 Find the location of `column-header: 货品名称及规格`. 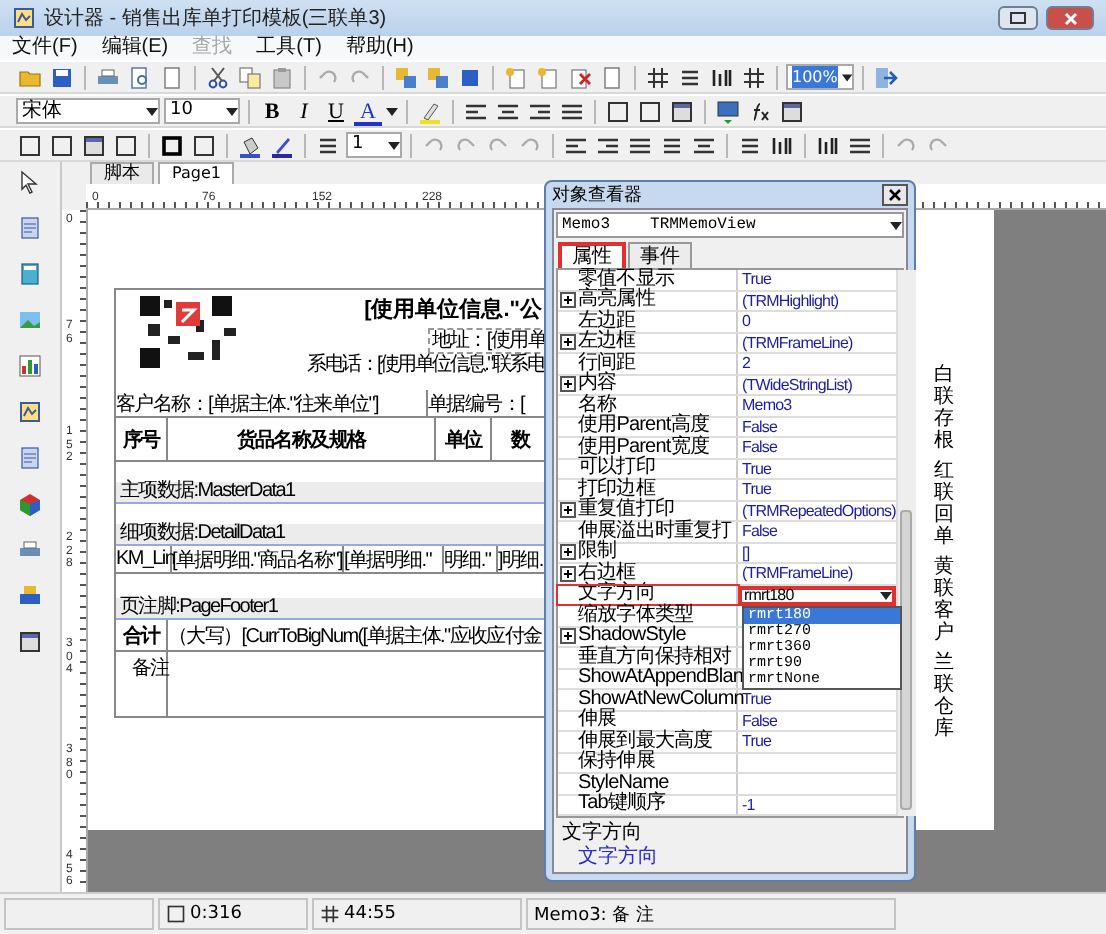

column-header: 货品名称及规格 is located at coordinates (302, 439).